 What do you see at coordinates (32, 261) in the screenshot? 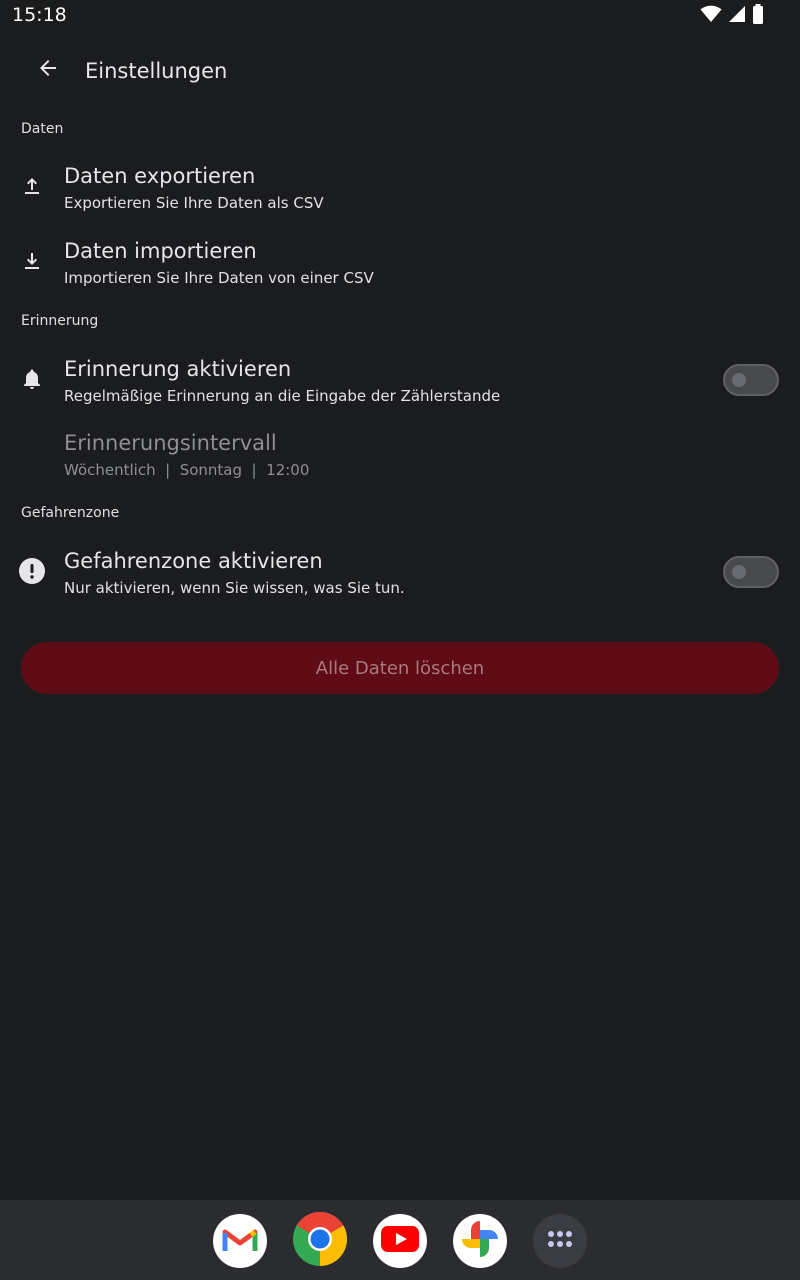
I see `download-icon` at bounding box center [32, 261].